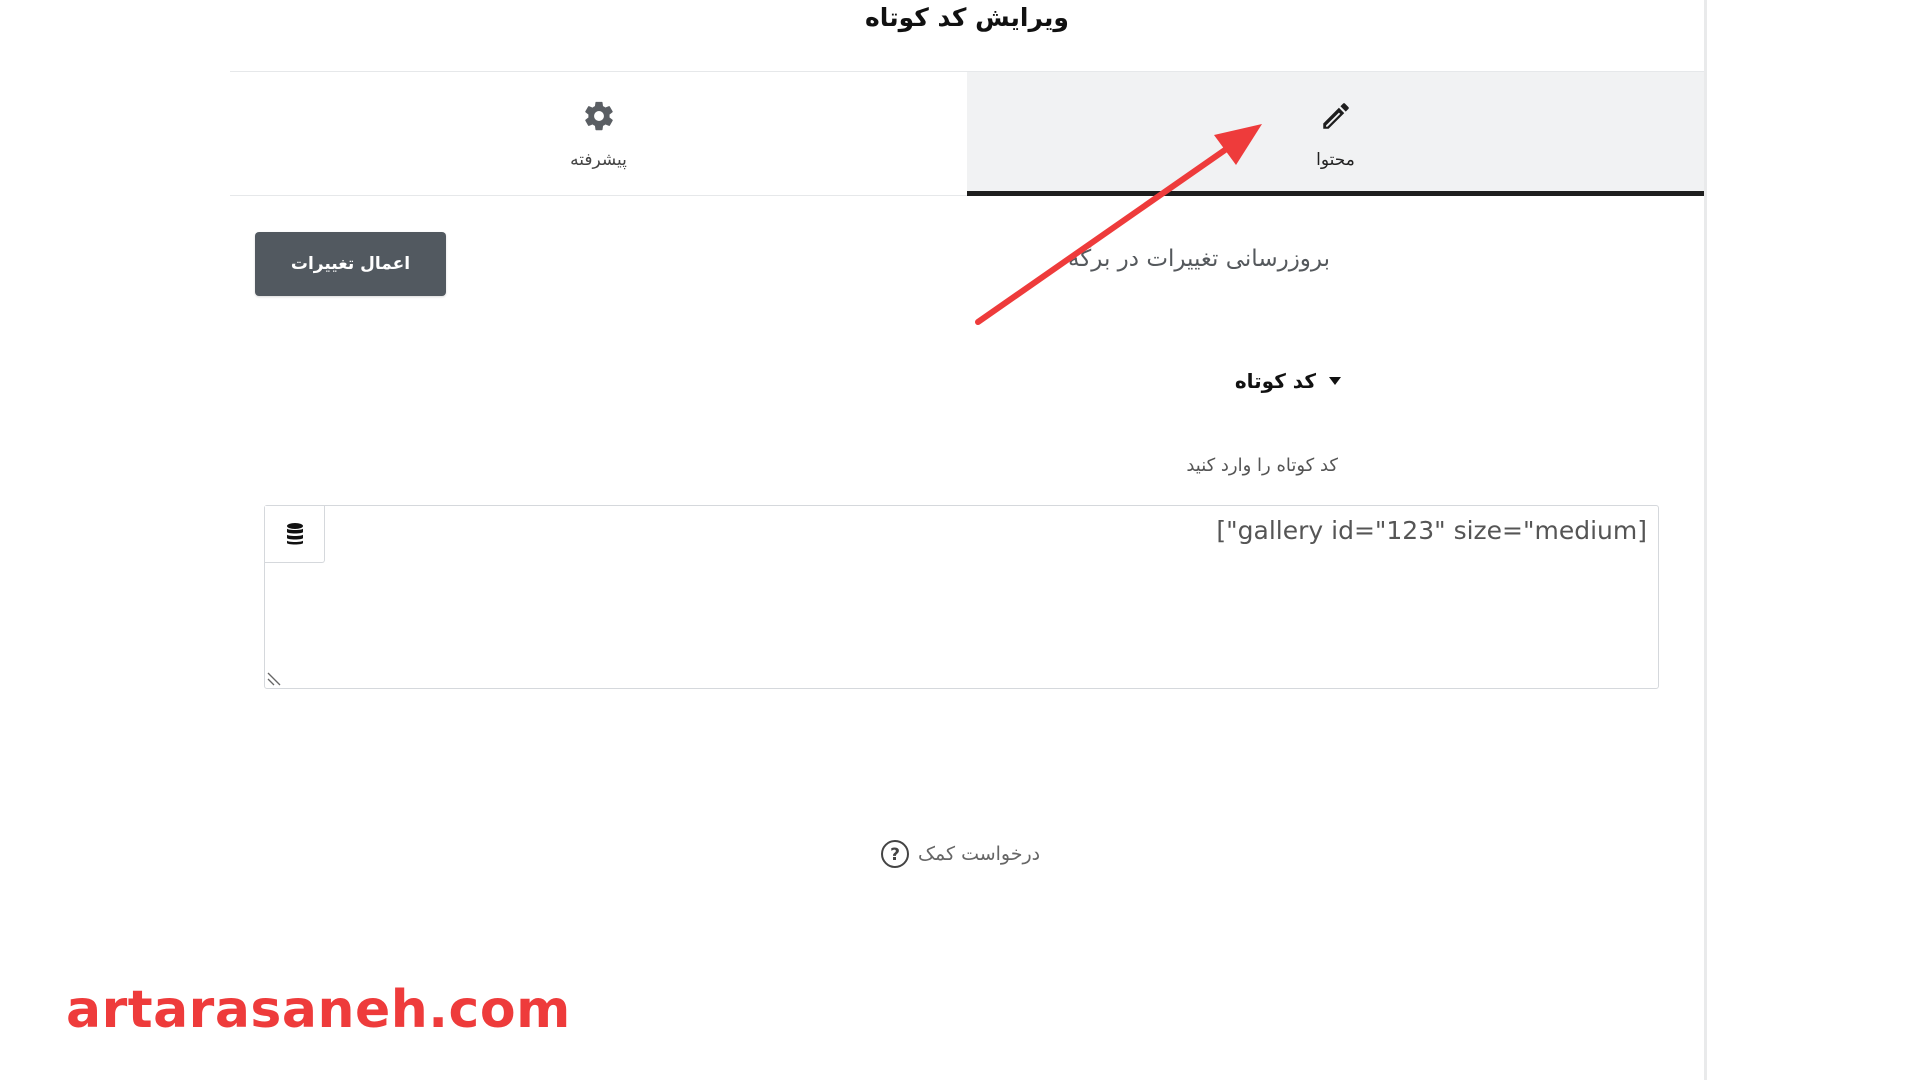  Describe the element at coordinates (1335, 381) in the screenshot. I see `caret-down-icon` at that location.